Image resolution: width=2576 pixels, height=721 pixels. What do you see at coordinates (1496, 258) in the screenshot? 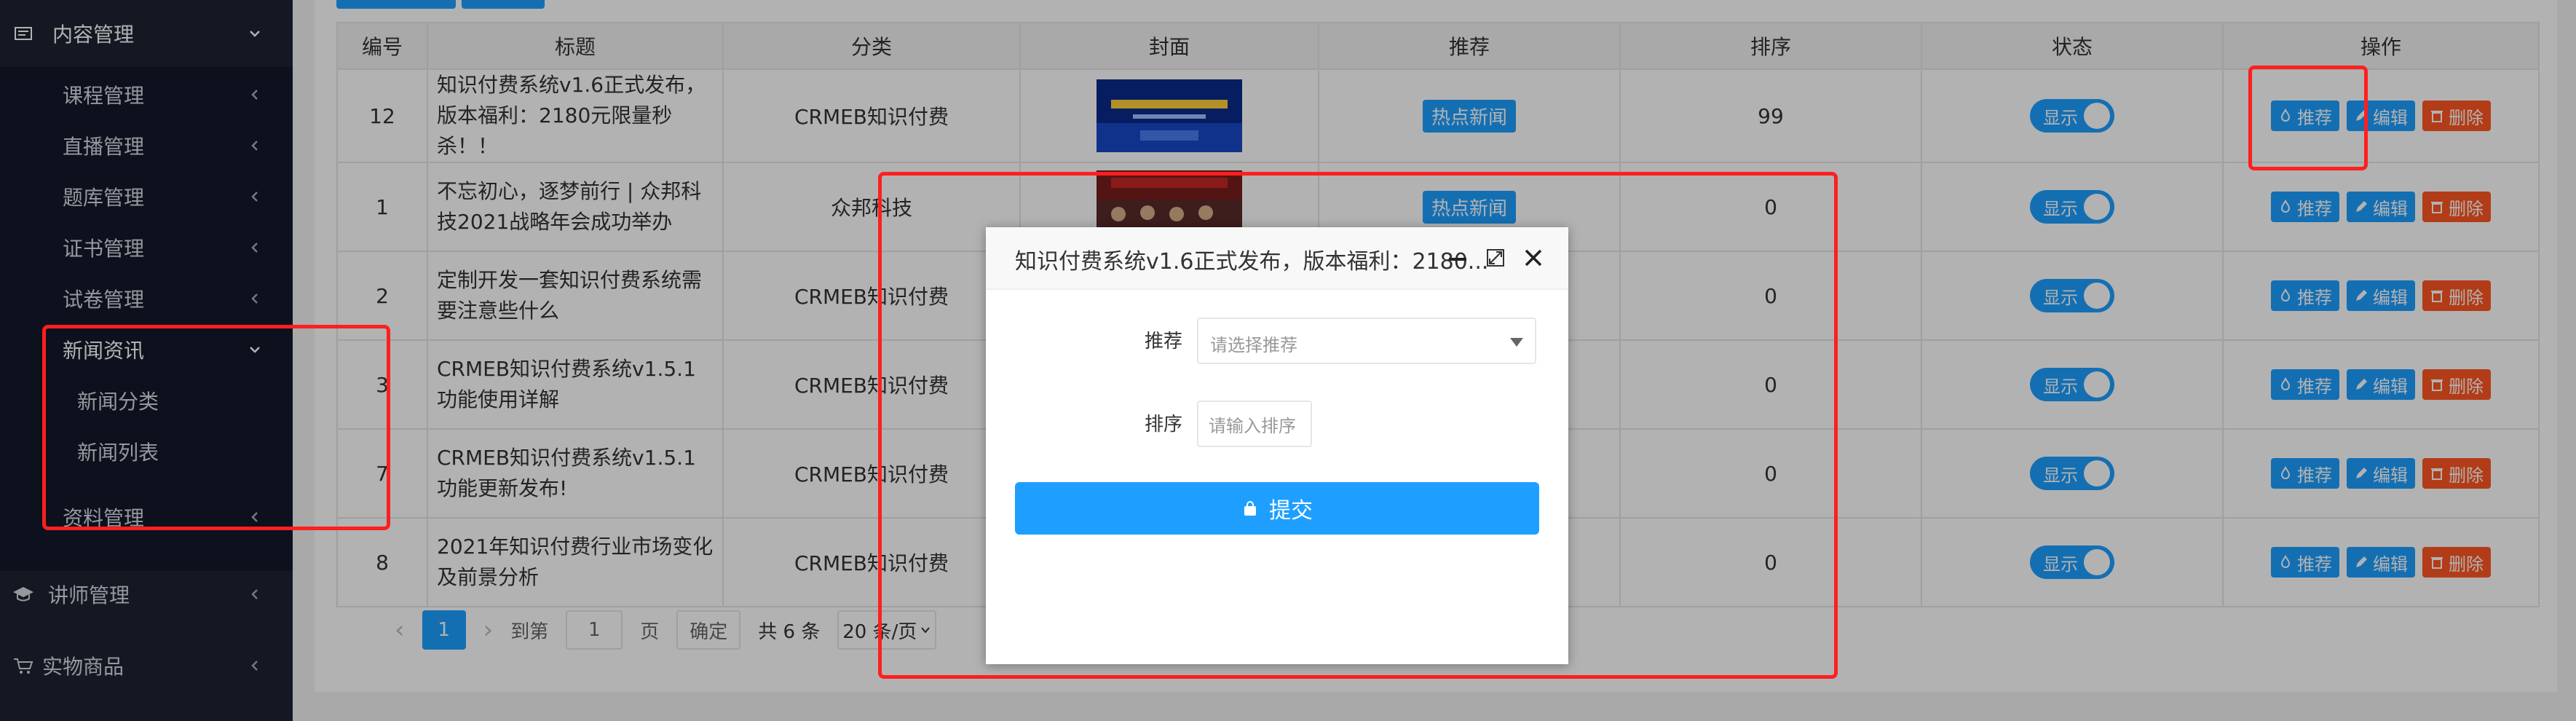
I see `maximize-icon` at bounding box center [1496, 258].